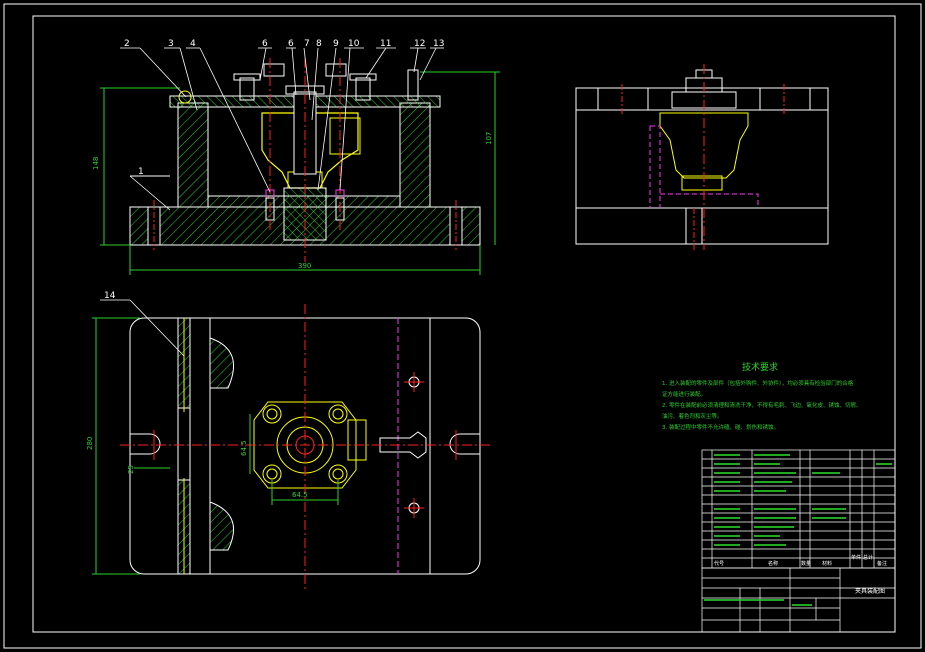 This screenshot has width=925, height=652. I want to click on part-label-8: 8, so click(319, 44).